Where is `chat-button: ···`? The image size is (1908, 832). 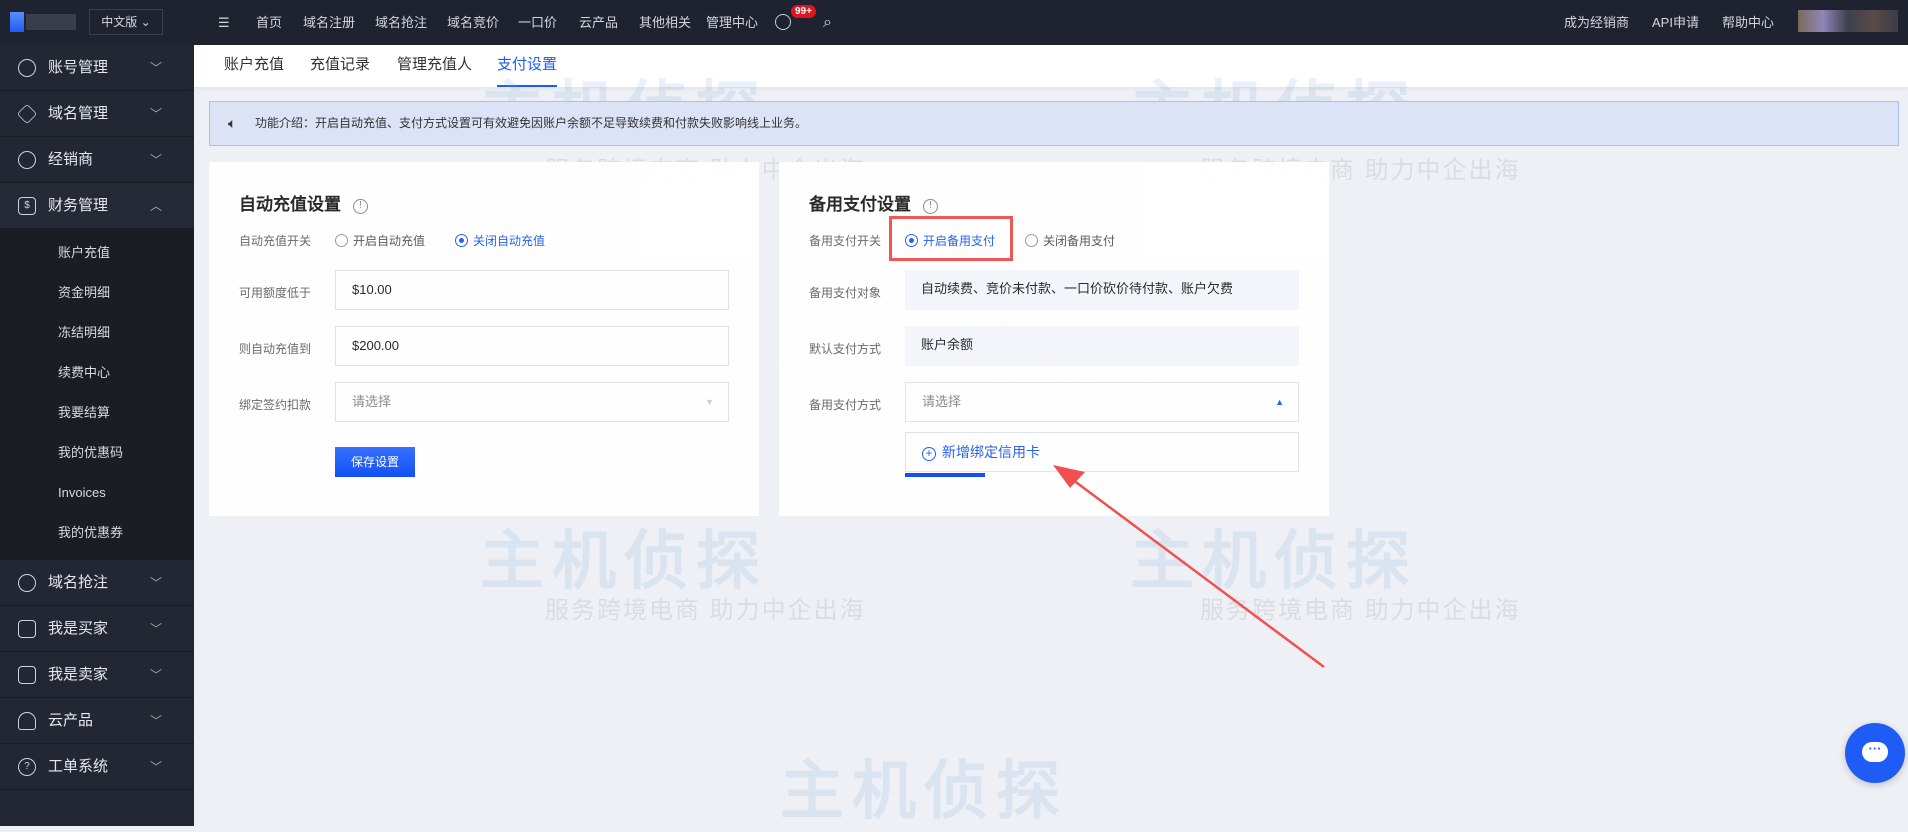 chat-button: ··· is located at coordinates (1875, 753).